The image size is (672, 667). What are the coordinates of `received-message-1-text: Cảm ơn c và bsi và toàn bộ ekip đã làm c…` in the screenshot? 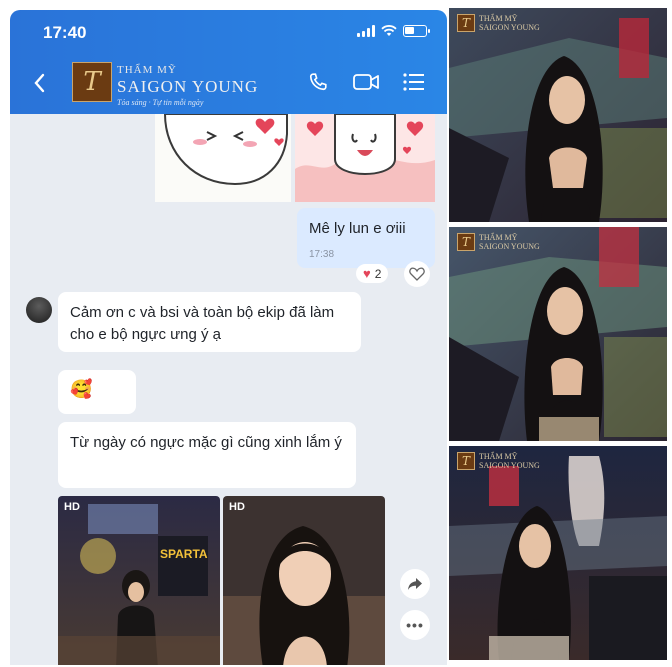 It's located at (202, 323).